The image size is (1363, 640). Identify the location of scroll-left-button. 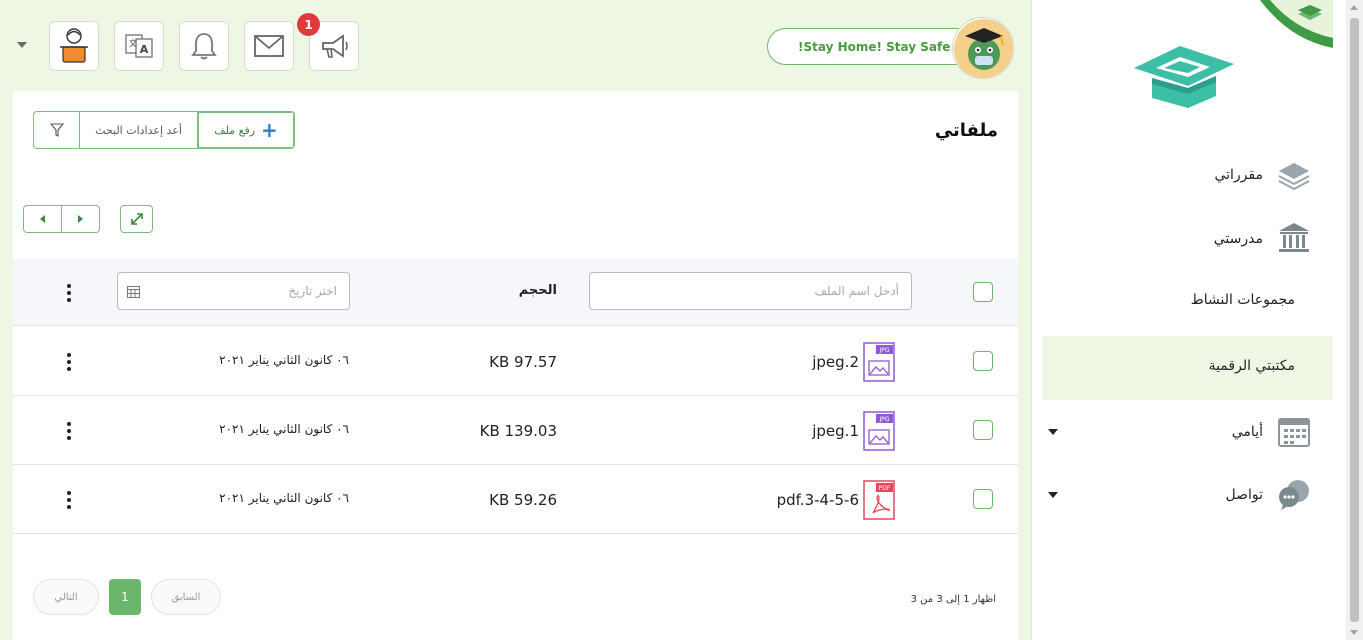
(43, 219).